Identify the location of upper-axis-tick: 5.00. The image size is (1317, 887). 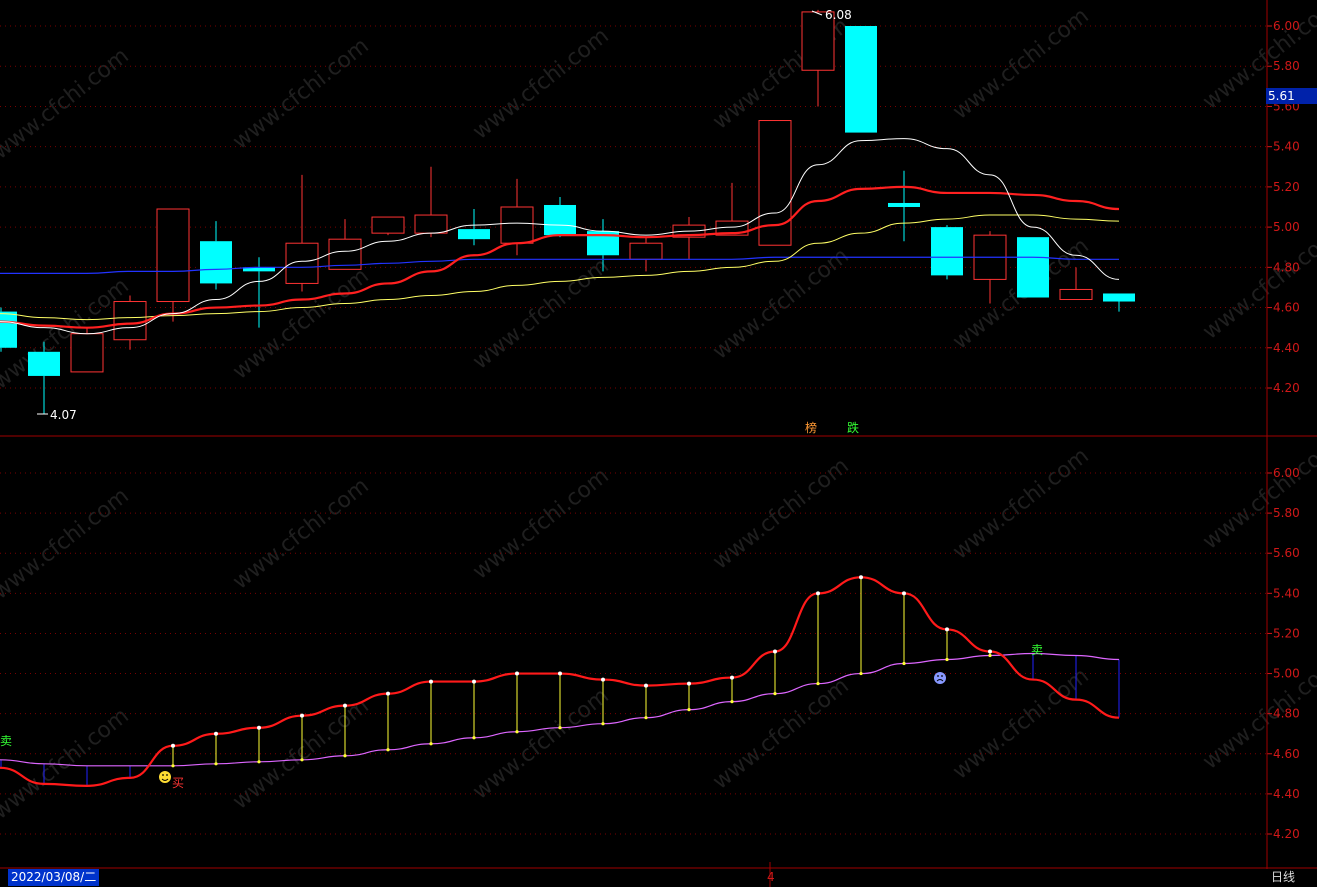
(1286, 227).